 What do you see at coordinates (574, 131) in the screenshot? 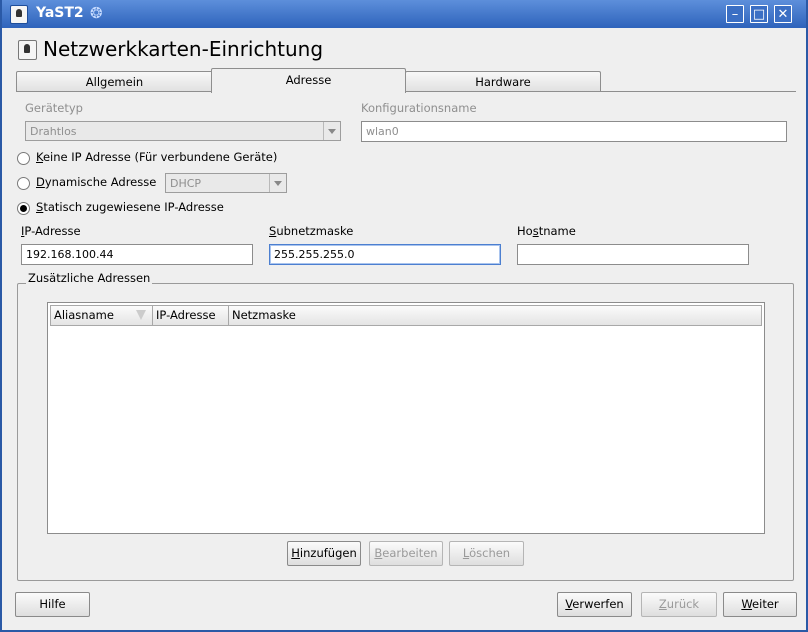
I see `config-name-field` at bounding box center [574, 131].